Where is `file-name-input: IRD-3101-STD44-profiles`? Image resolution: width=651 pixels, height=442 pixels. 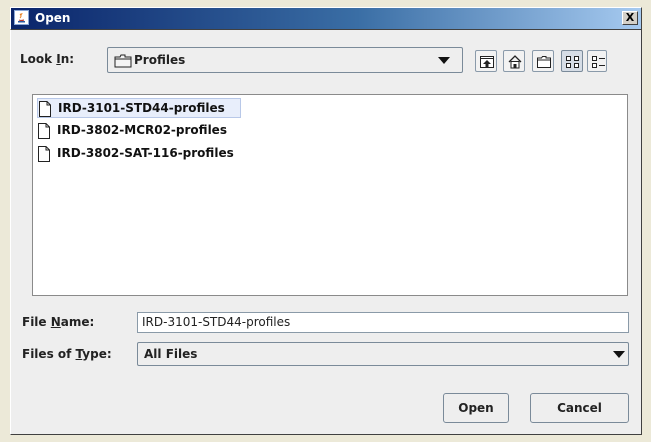
file-name-input: IRD-3101-STD44-profiles is located at coordinates (383, 322).